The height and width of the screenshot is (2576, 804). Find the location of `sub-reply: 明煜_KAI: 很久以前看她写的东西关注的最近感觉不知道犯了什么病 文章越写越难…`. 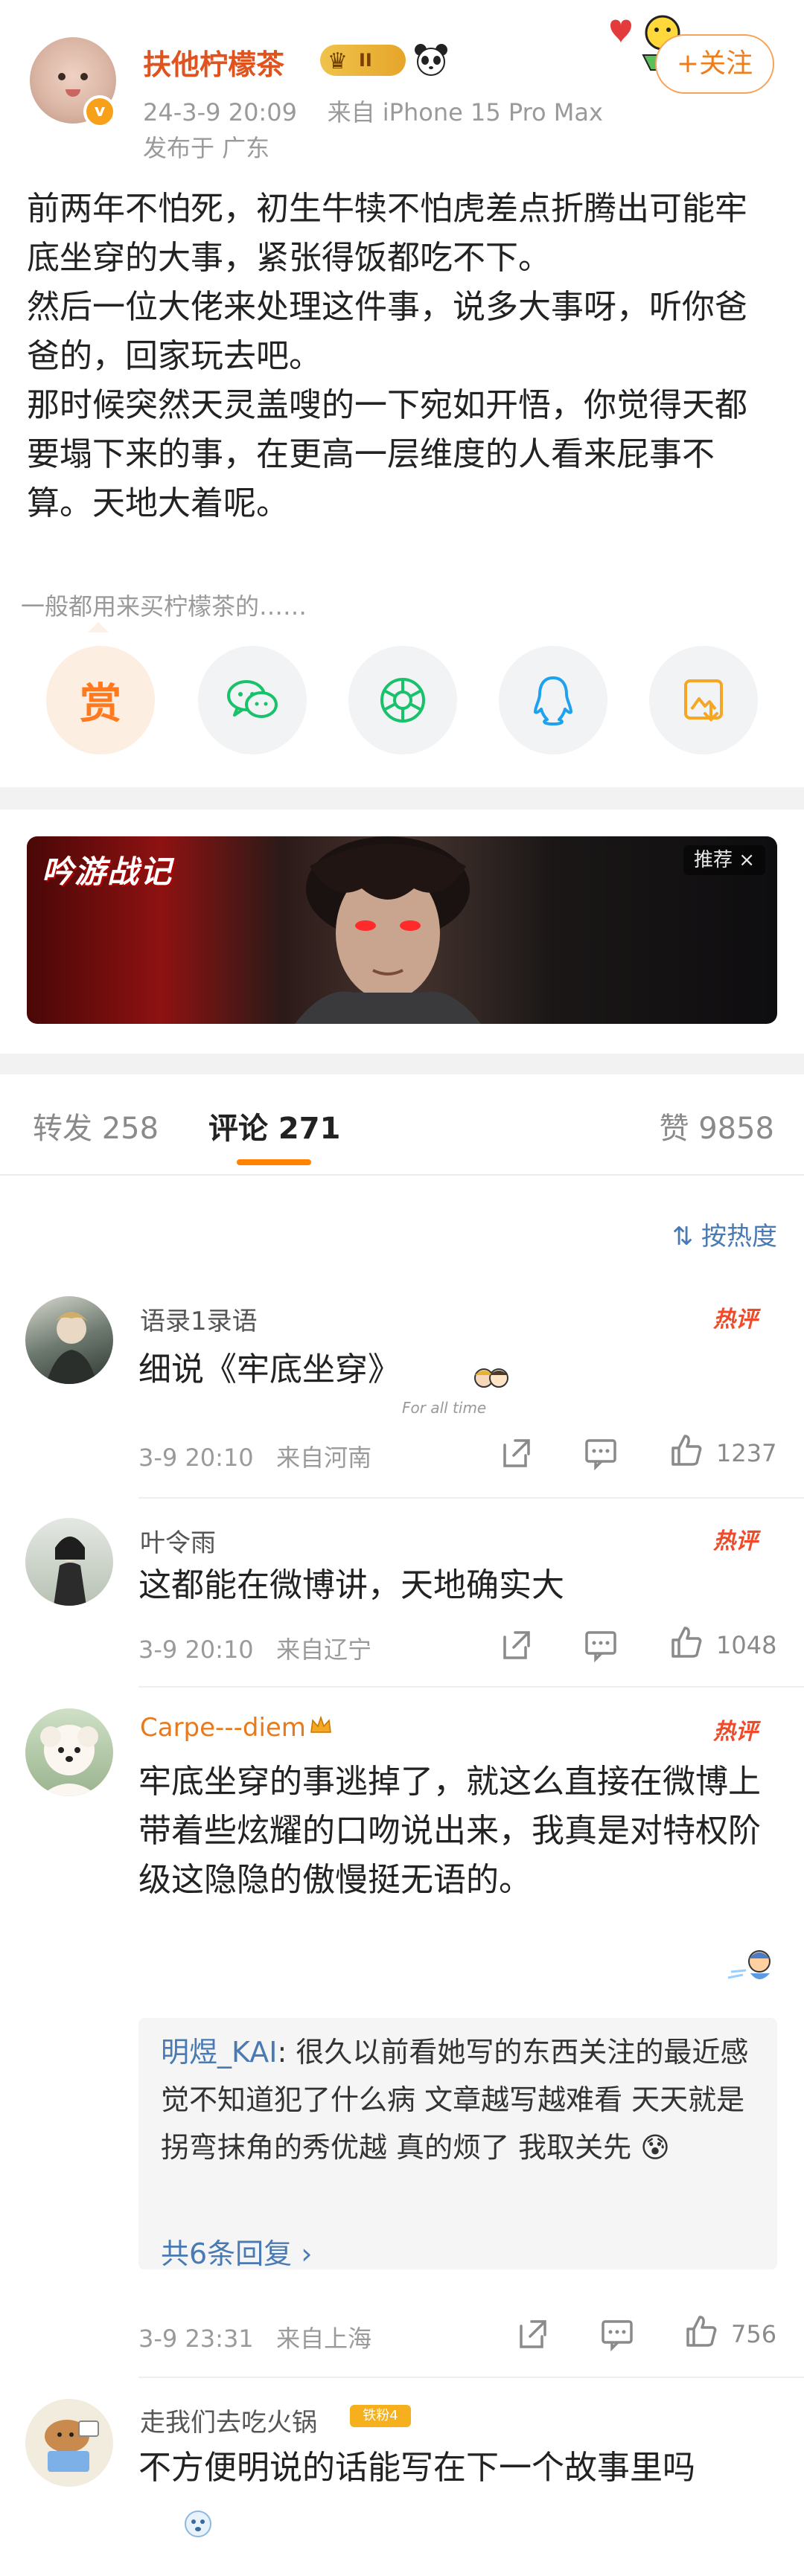

sub-reply: 明煜_KAI: 很久以前看她写的东西关注的最近感觉不知道犯了什么病 文章越写越难… is located at coordinates (455, 2100).